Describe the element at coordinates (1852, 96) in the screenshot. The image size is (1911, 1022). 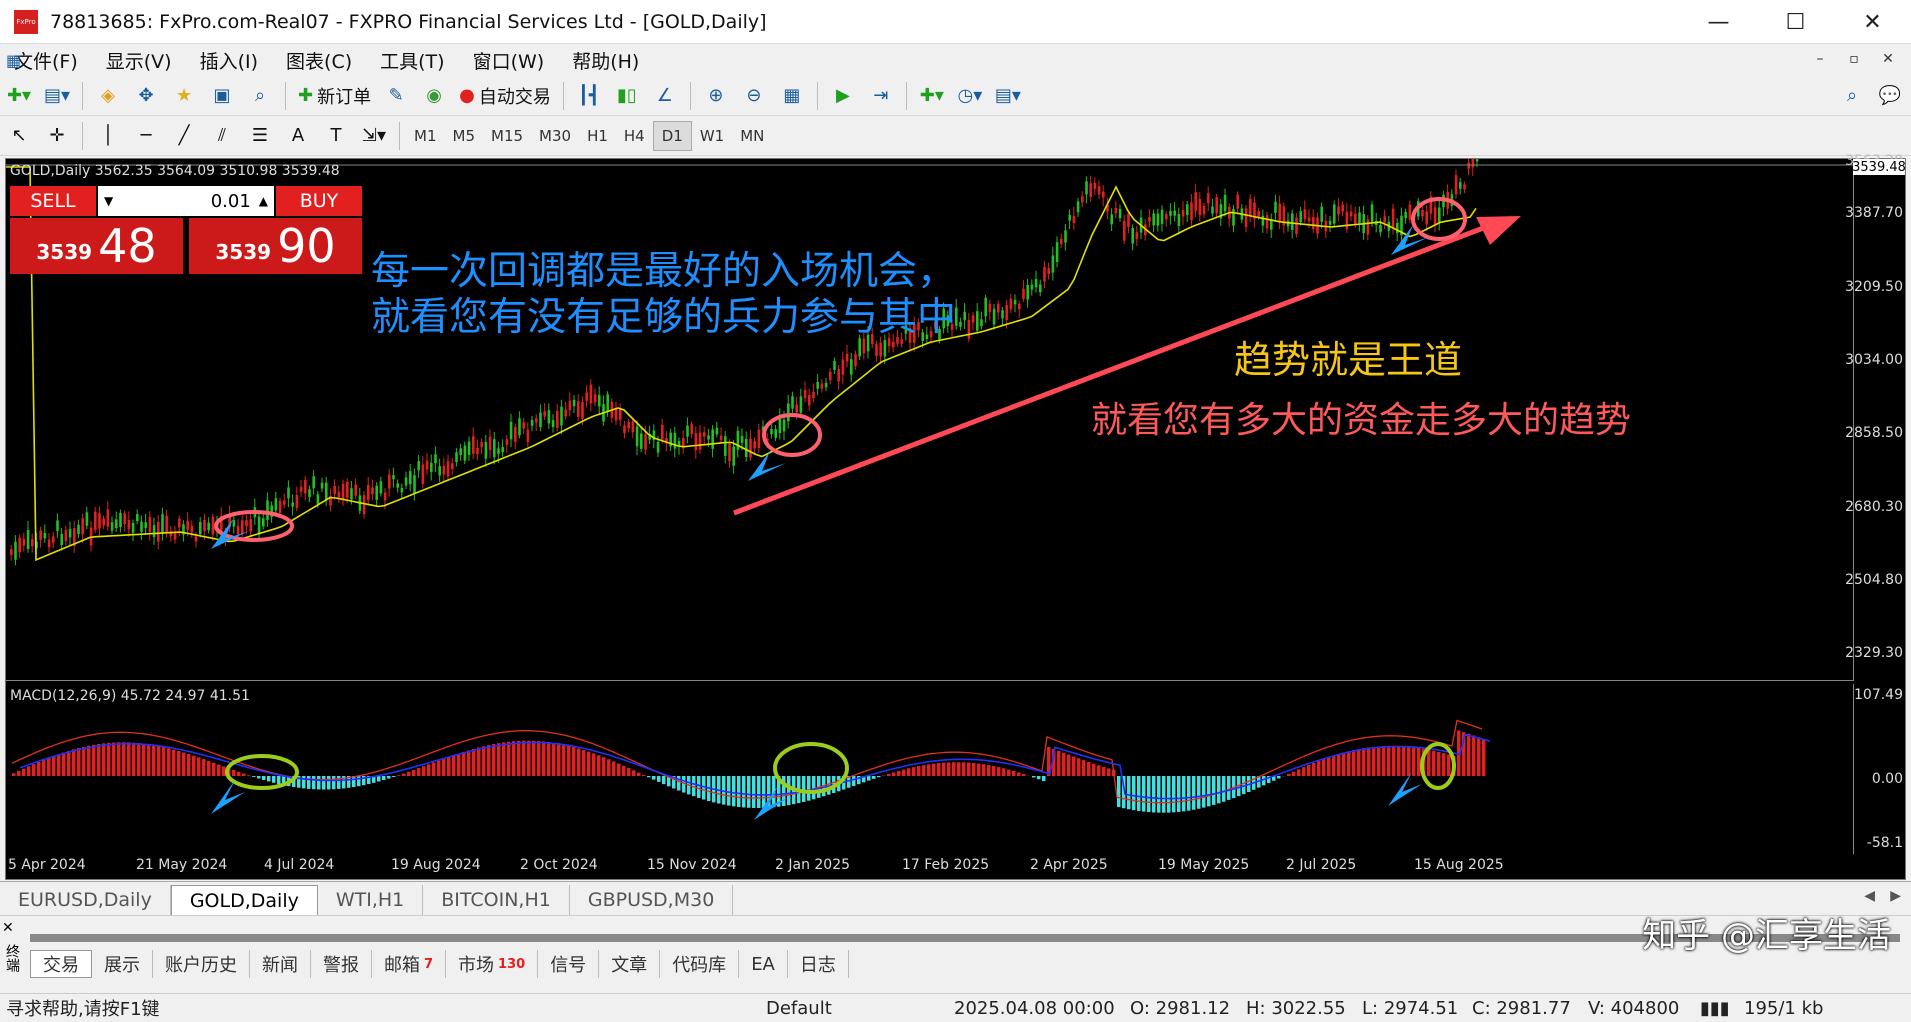
I see `search-icon: ⌕` at that location.